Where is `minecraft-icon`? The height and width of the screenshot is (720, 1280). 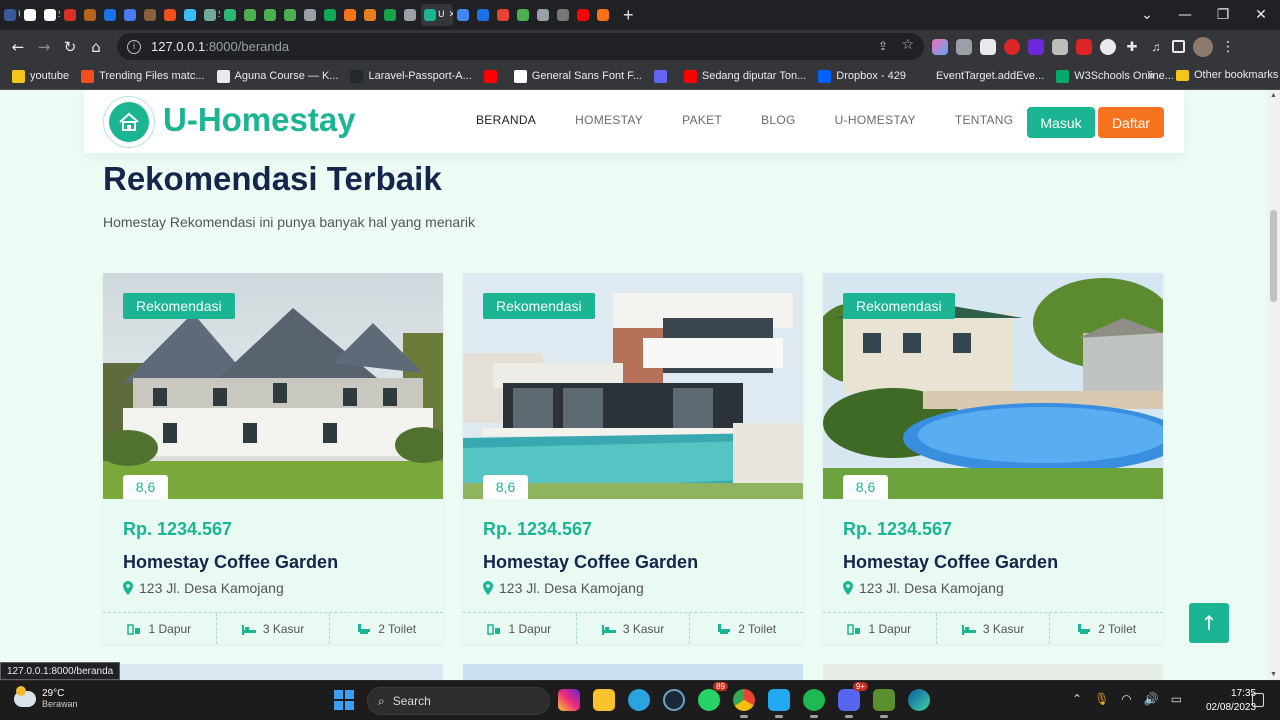 minecraft-icon is located at coordinates (884, 703).